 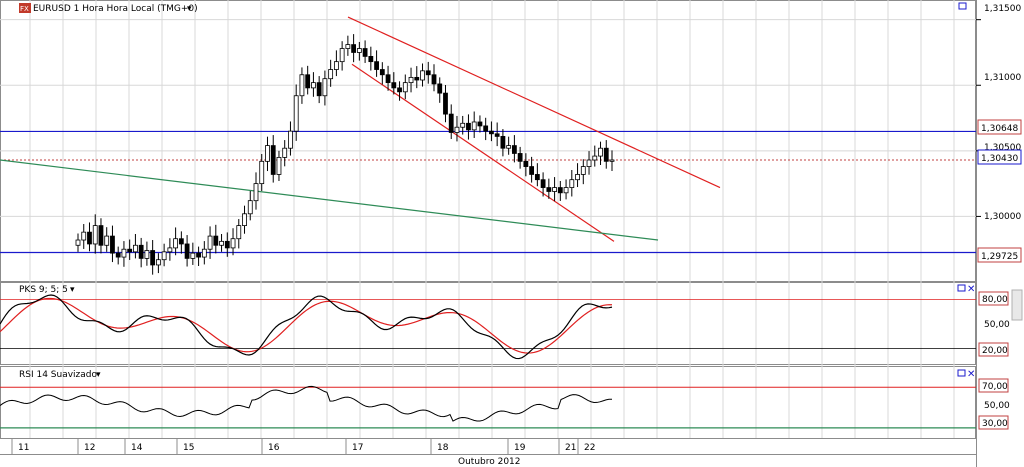 I want to click on time-label: 17, so click(x=357, y=448).